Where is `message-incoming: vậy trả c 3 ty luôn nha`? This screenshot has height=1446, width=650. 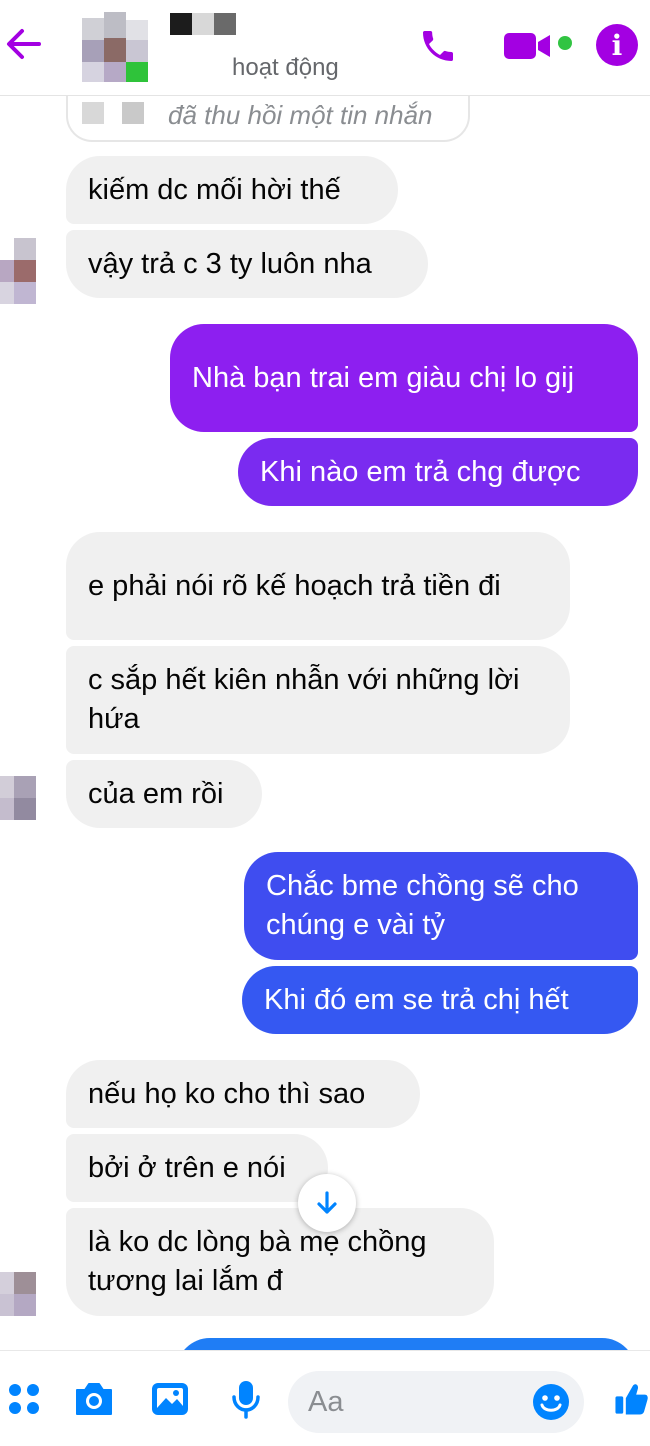 message-incoming: vậy trả c 3 ty luôn nha is located at coordinates (247, 264).